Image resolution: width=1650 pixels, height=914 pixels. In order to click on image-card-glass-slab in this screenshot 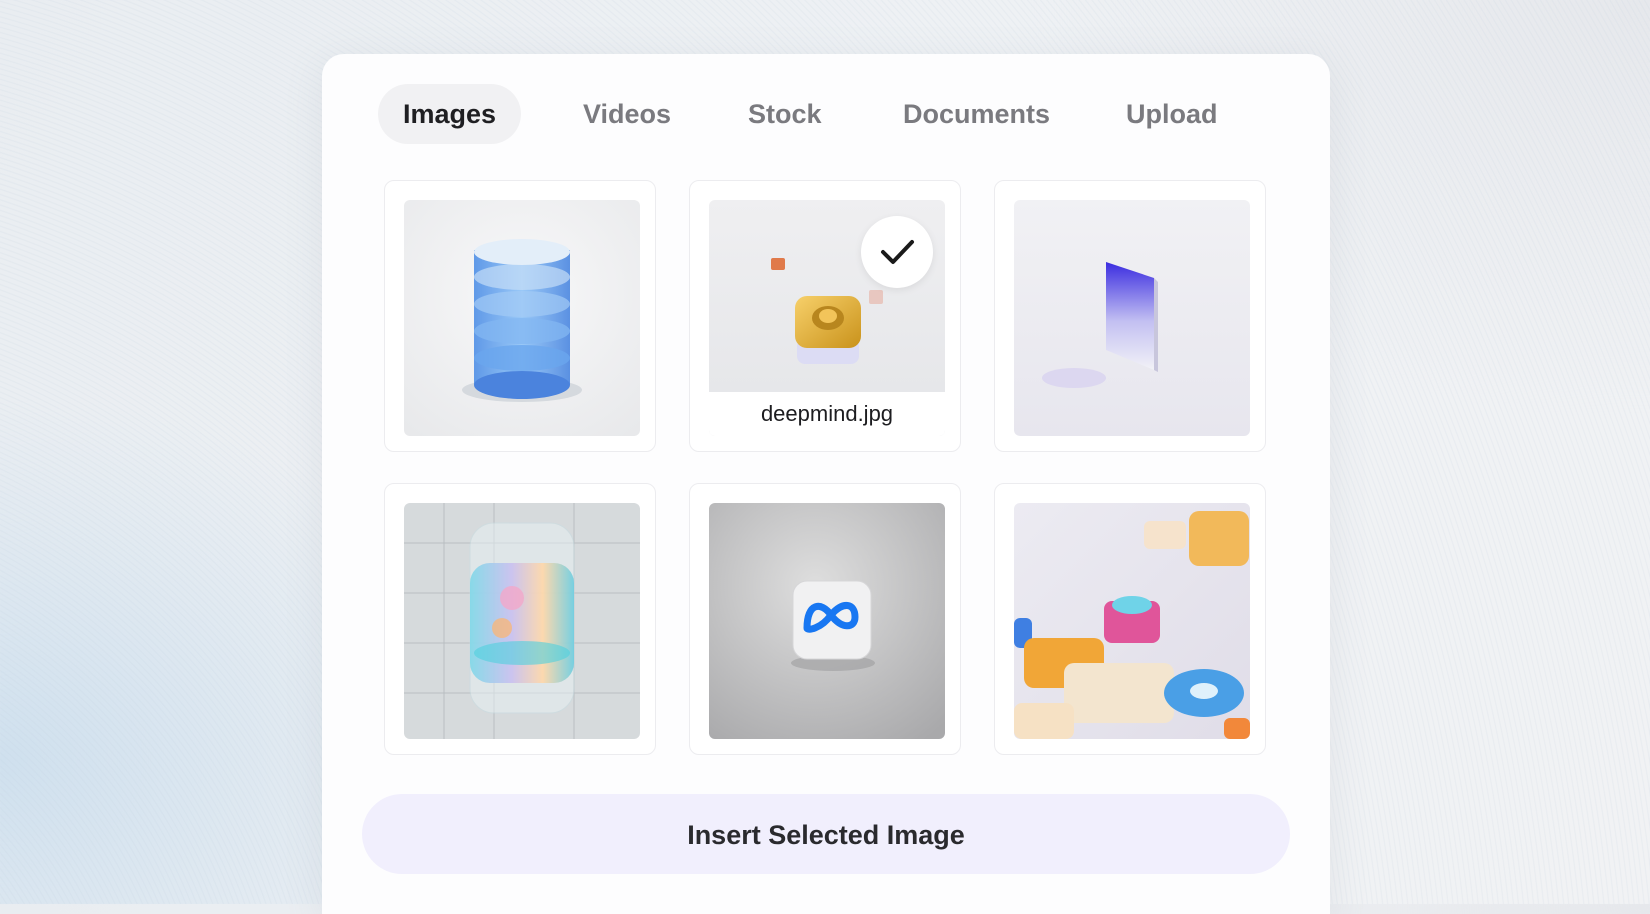, I will do `click(1130, 316)`.